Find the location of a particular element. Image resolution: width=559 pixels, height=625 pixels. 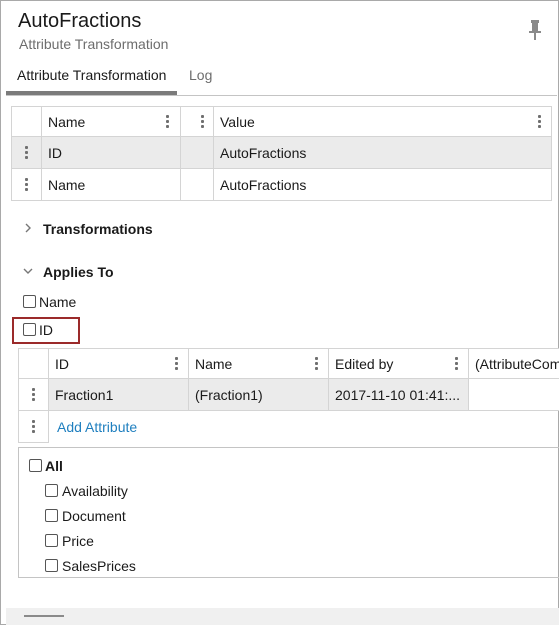

column-header-id: ID is located at coordinates (118, 363).